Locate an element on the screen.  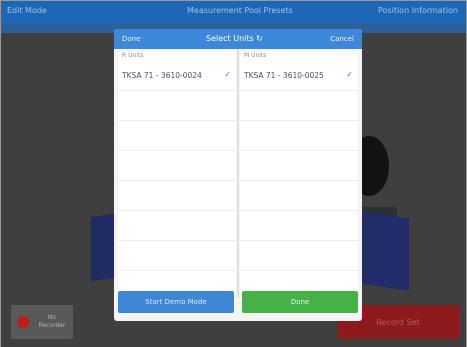
no-recorder-label: No Recorder is located at coordinates (52, 321).